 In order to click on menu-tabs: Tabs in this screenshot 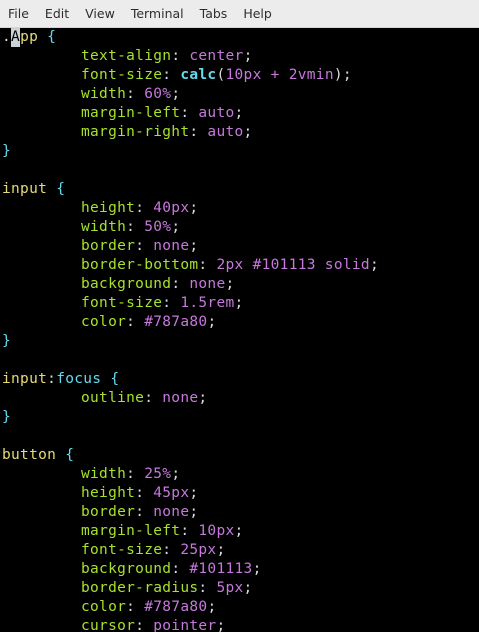, I will do `click(214, 14)`.